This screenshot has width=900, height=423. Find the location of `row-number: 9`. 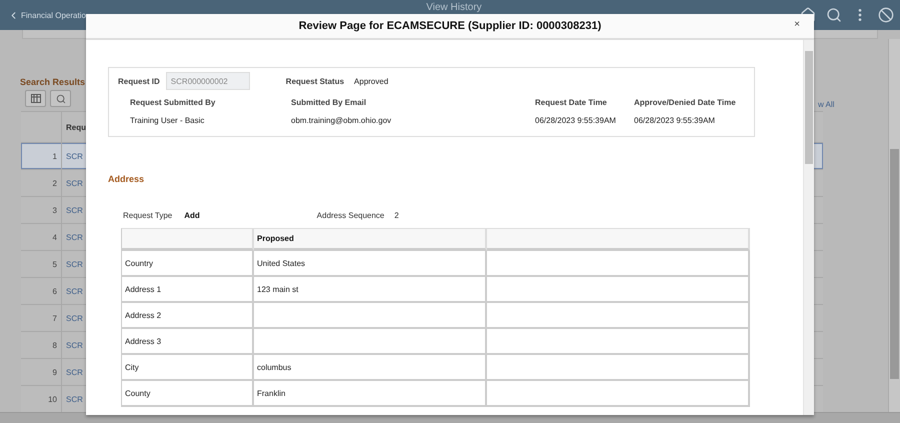

row-number: 9 is located at coordinates (41, 372).